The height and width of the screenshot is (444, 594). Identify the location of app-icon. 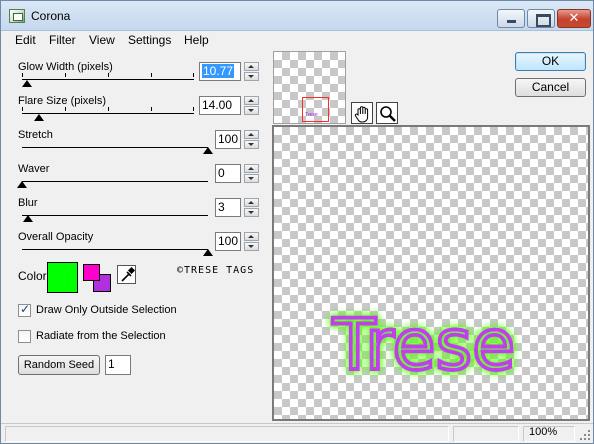
(17, 16).